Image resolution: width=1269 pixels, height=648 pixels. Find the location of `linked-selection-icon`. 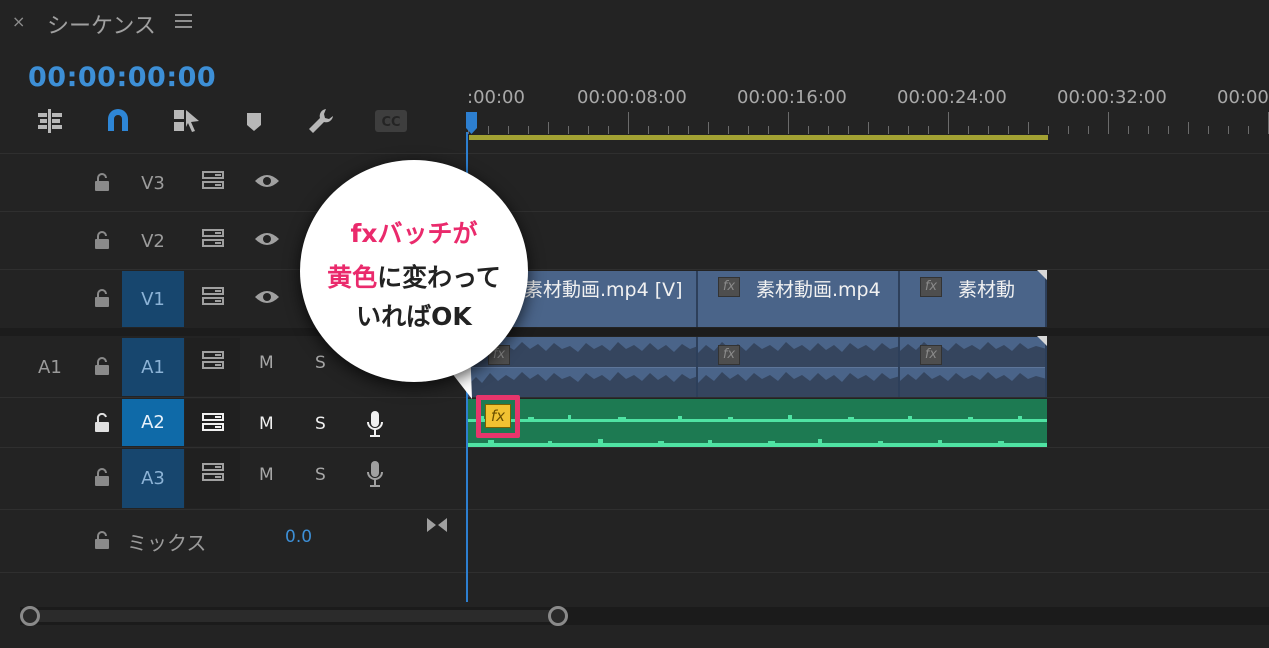

linked-selection-icon is located at coordinates (186, 121).